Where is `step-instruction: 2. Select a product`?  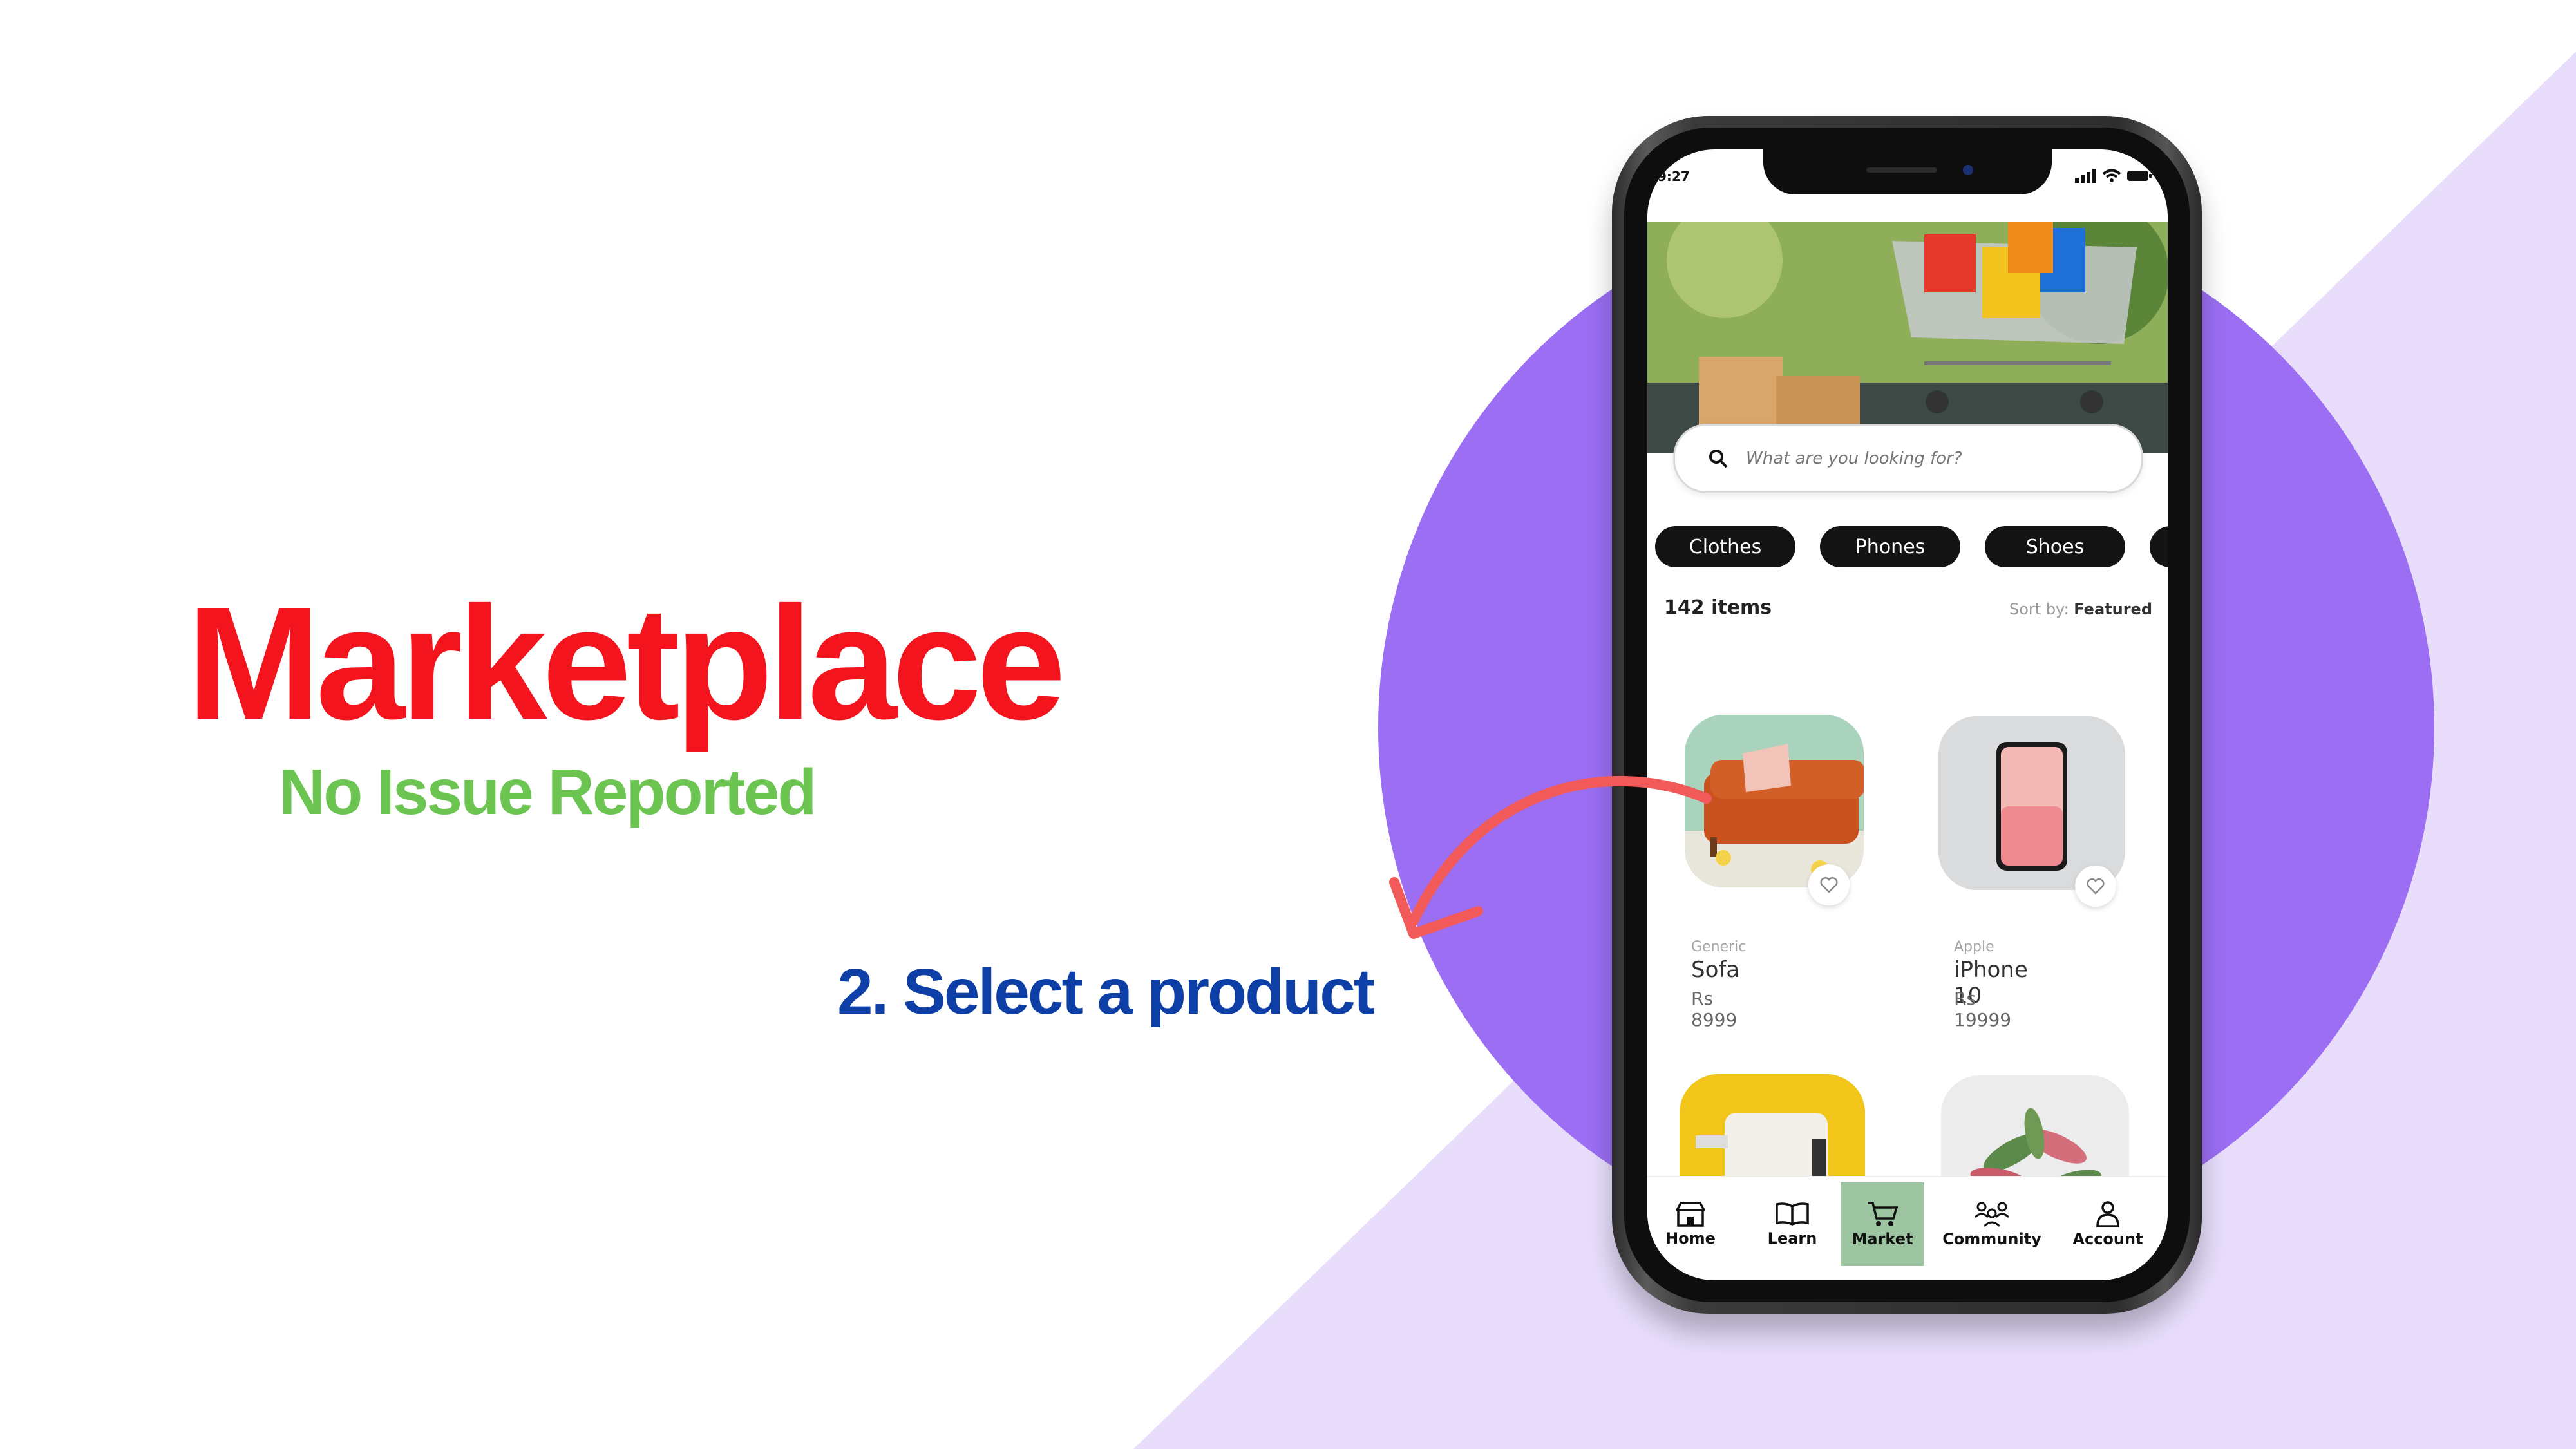 step-instruction: 2. Select a product is located at coordinates (1106, 992).